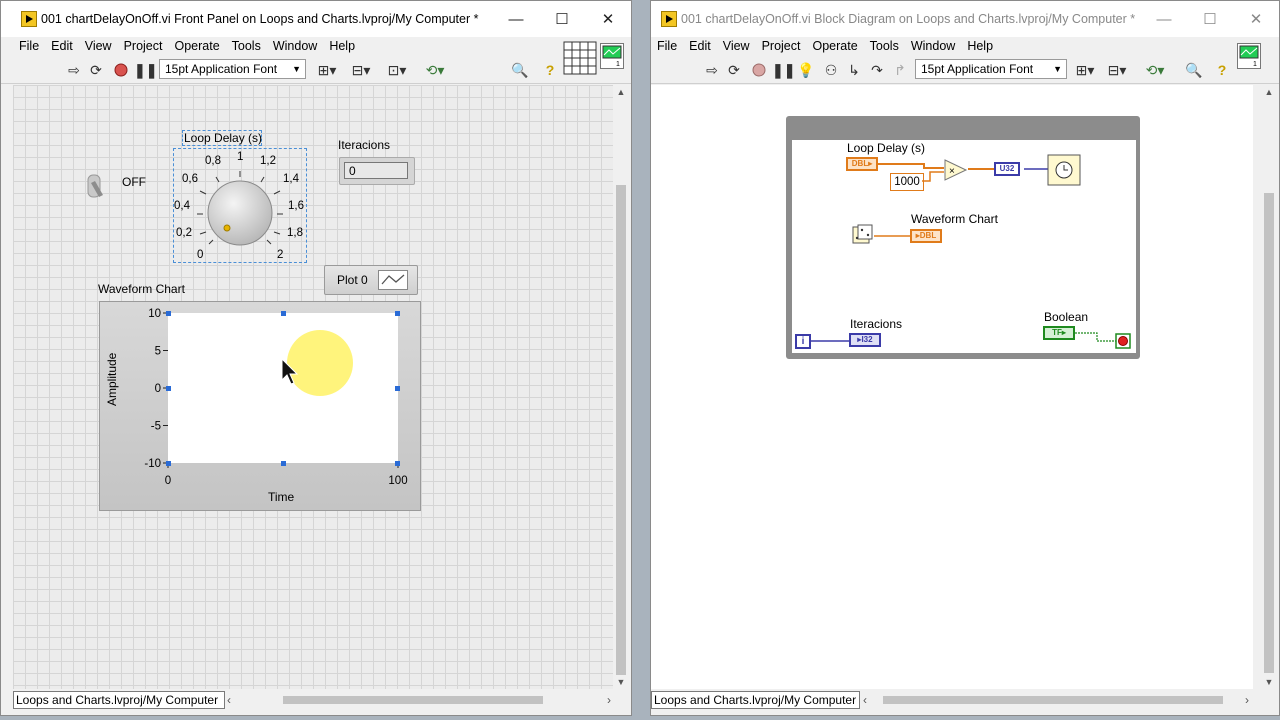  What do you see at coordinates (141, 289) in the screenshot?
I see `chart-label: Waveform Chart` at bounding box center [141, 289].